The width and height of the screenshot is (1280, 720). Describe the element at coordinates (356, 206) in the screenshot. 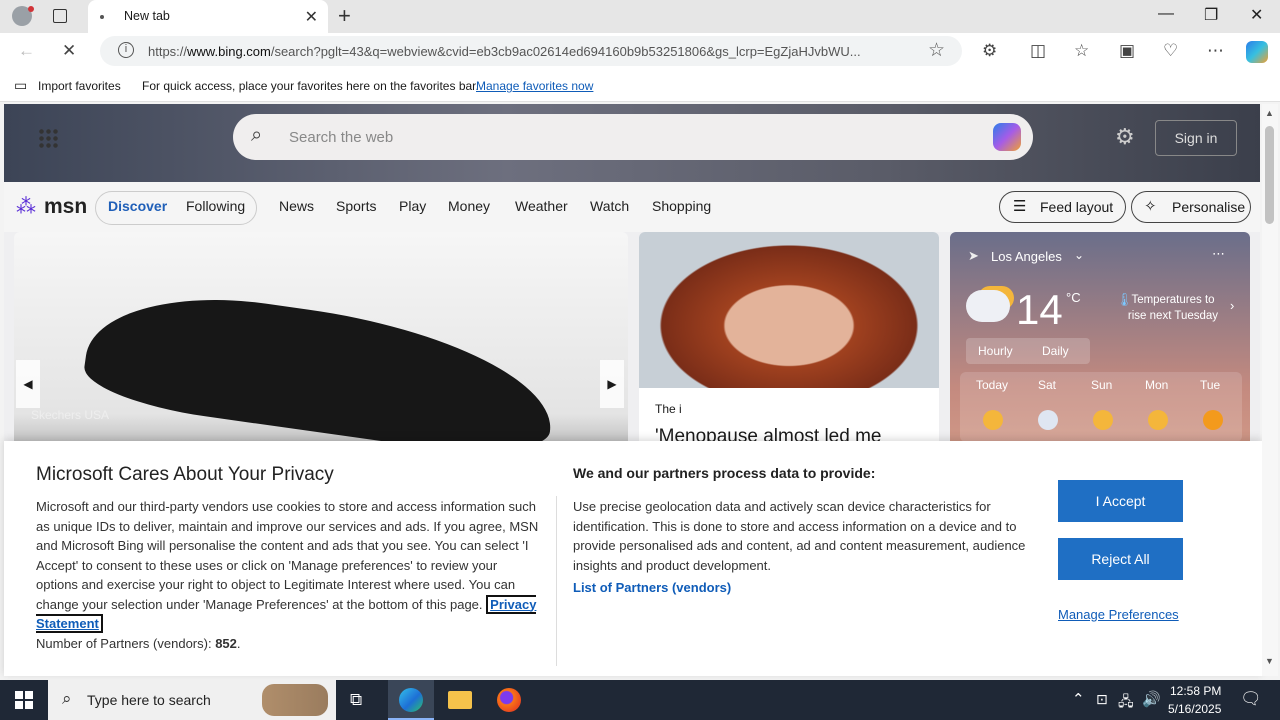

I see `nav-sports: Sports` at that location.